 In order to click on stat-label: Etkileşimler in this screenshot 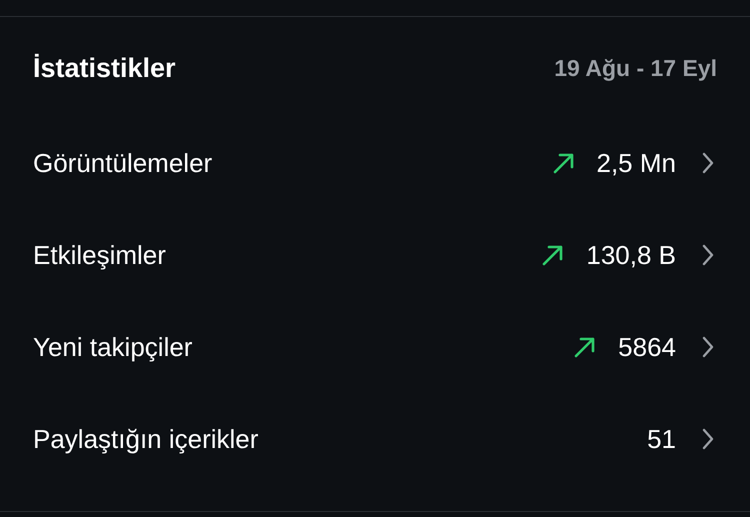, I will do `click(100, 255)`.